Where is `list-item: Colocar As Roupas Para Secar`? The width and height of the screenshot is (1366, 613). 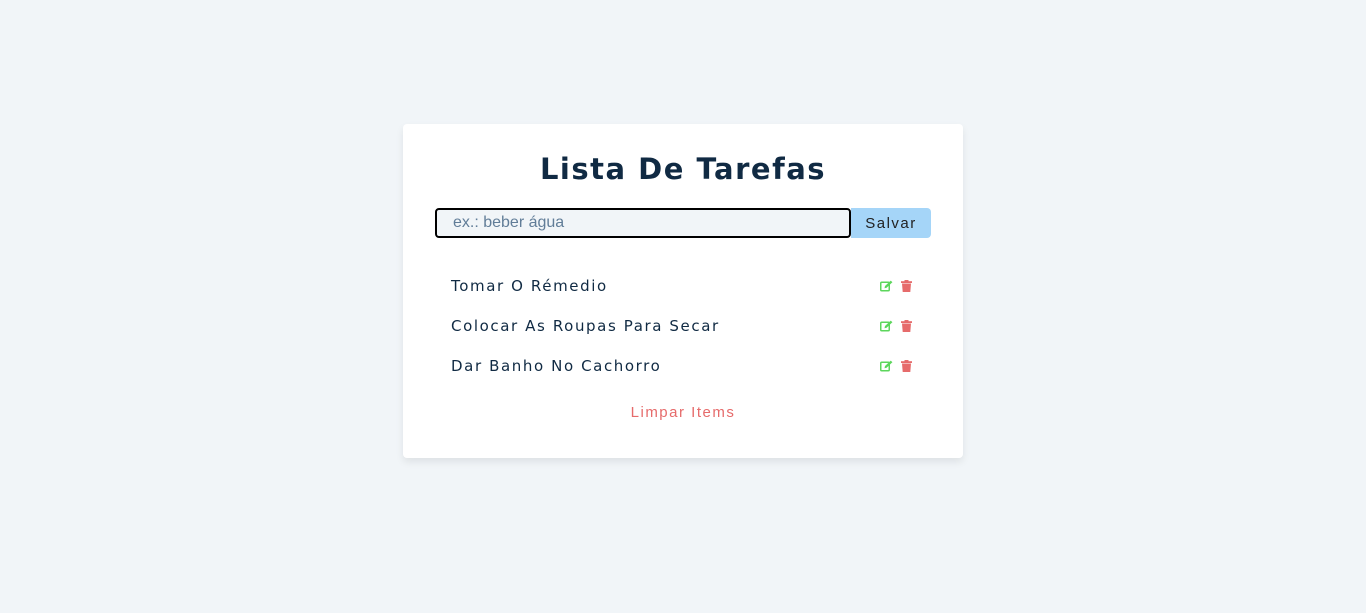 list-item: Colocar As Roupas Para Secar is located at coordinates (683, 326).